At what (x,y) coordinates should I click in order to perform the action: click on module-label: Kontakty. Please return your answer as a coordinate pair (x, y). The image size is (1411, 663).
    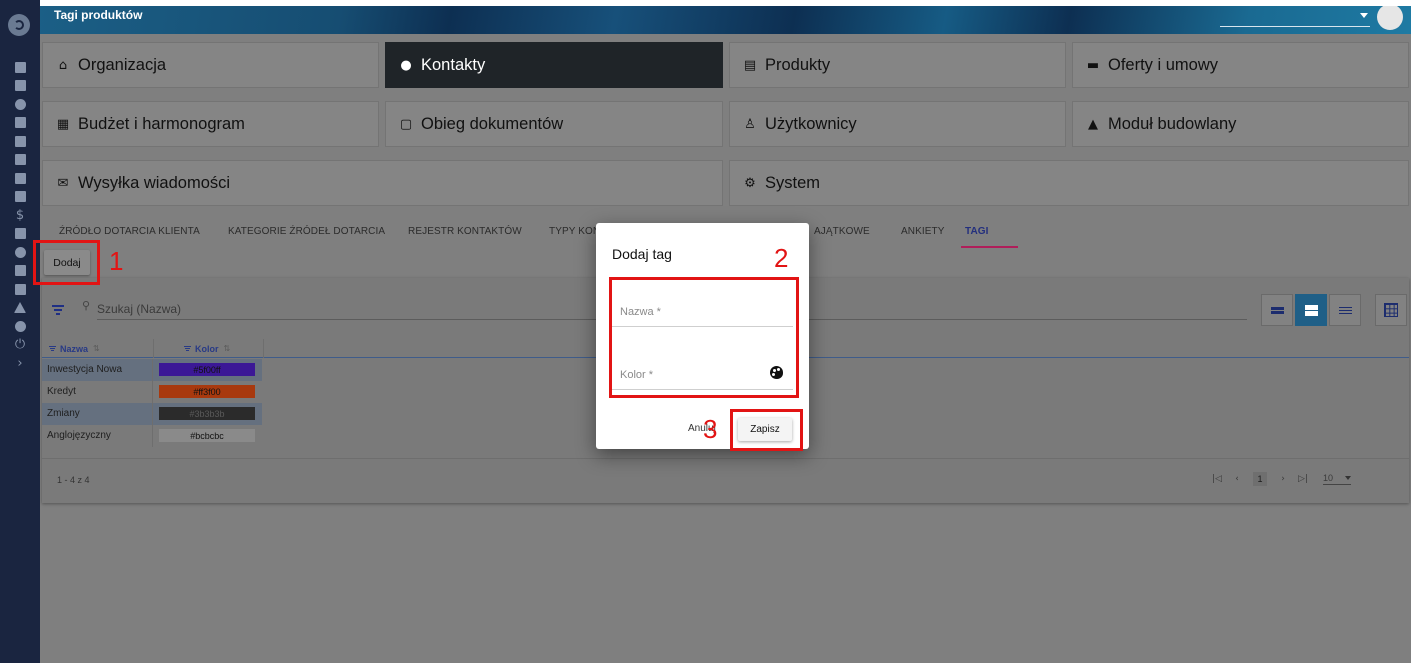
    Looking at the image, I should click on (453, 64).